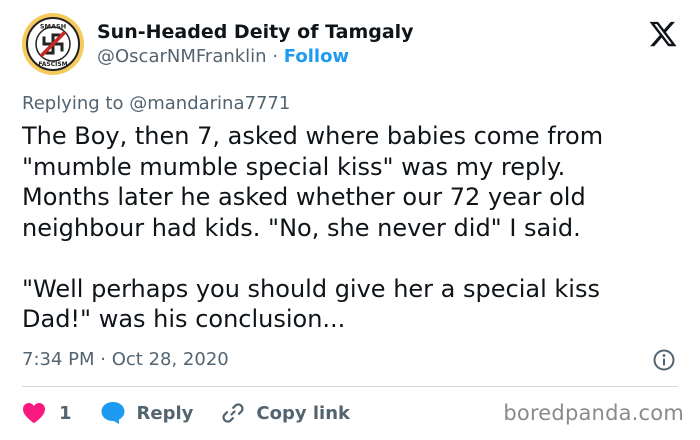 The image size is (700, 440). What do you see at coordinates (65, 413) in the screenshot?
I see `like-count: 1` at bounding box center [65, 413].